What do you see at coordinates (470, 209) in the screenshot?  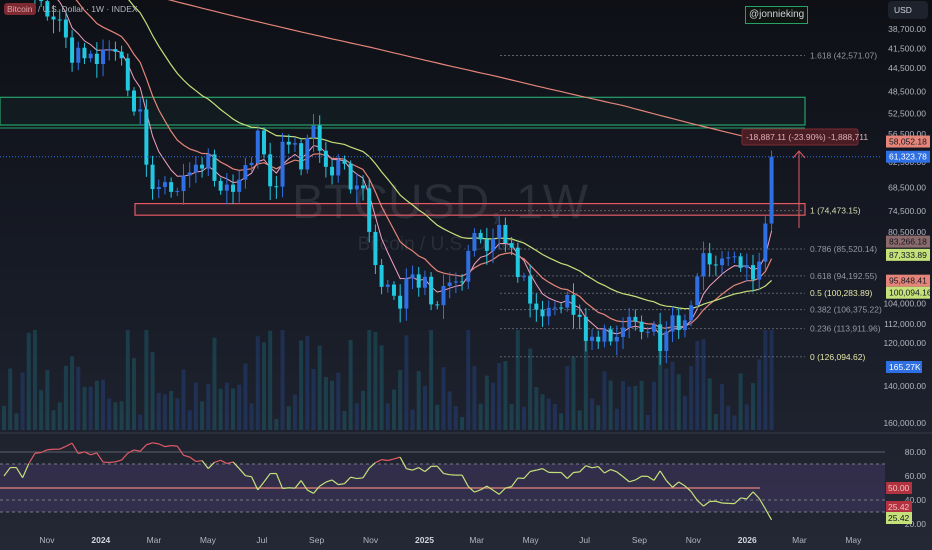 I see `red-zone` at bounding box center [470, 209].